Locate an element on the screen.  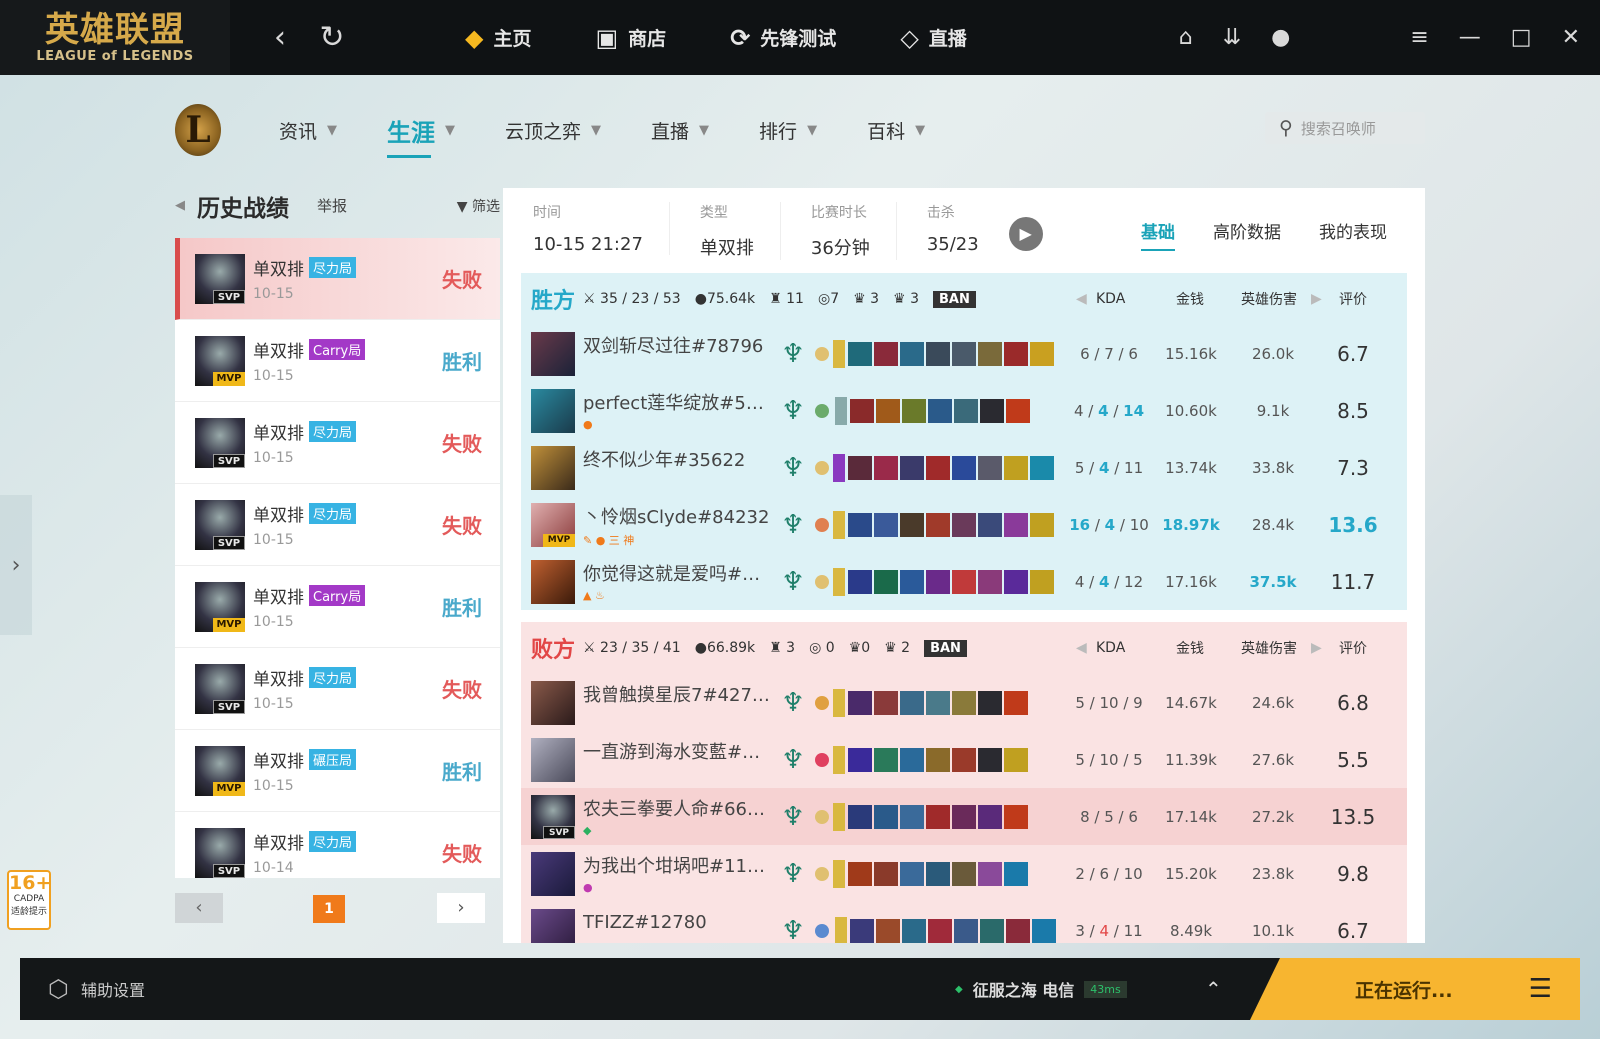
list-item: MVP 单双排 碾压局 10-15 胜利 is located at coordinates (337, 771).